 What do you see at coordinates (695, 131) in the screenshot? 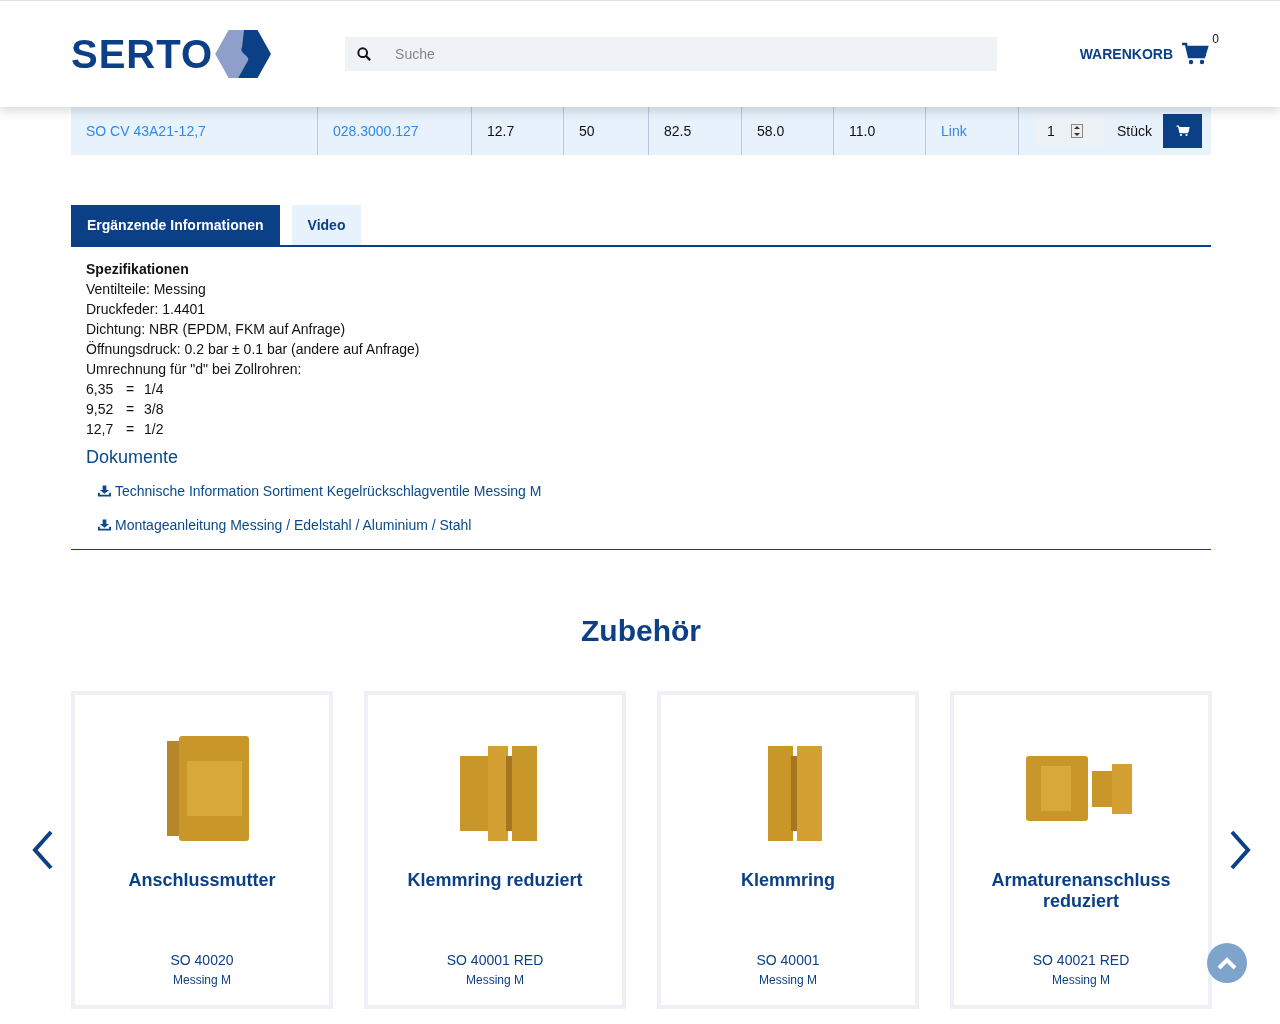
I see `table-cell: 82.5` at bounding box center [695, 131].